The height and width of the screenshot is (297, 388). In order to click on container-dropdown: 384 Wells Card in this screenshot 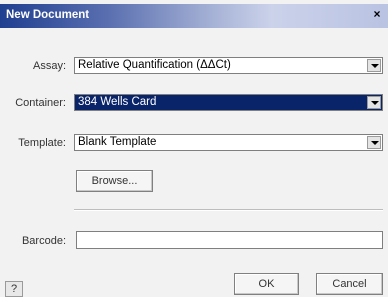, I will do `click(228, 102)`.